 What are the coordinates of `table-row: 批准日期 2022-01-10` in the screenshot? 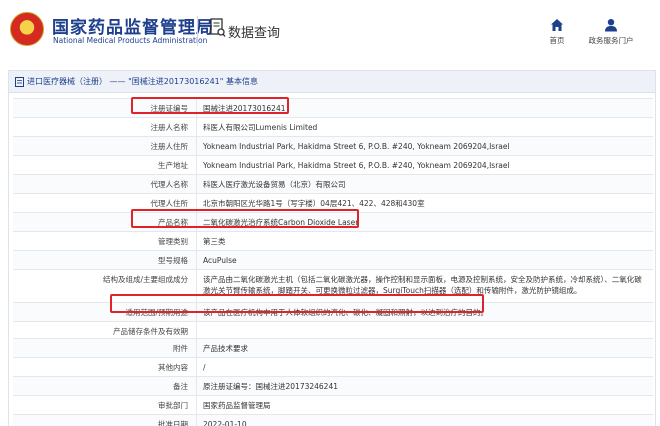 It's located at (333, 420).